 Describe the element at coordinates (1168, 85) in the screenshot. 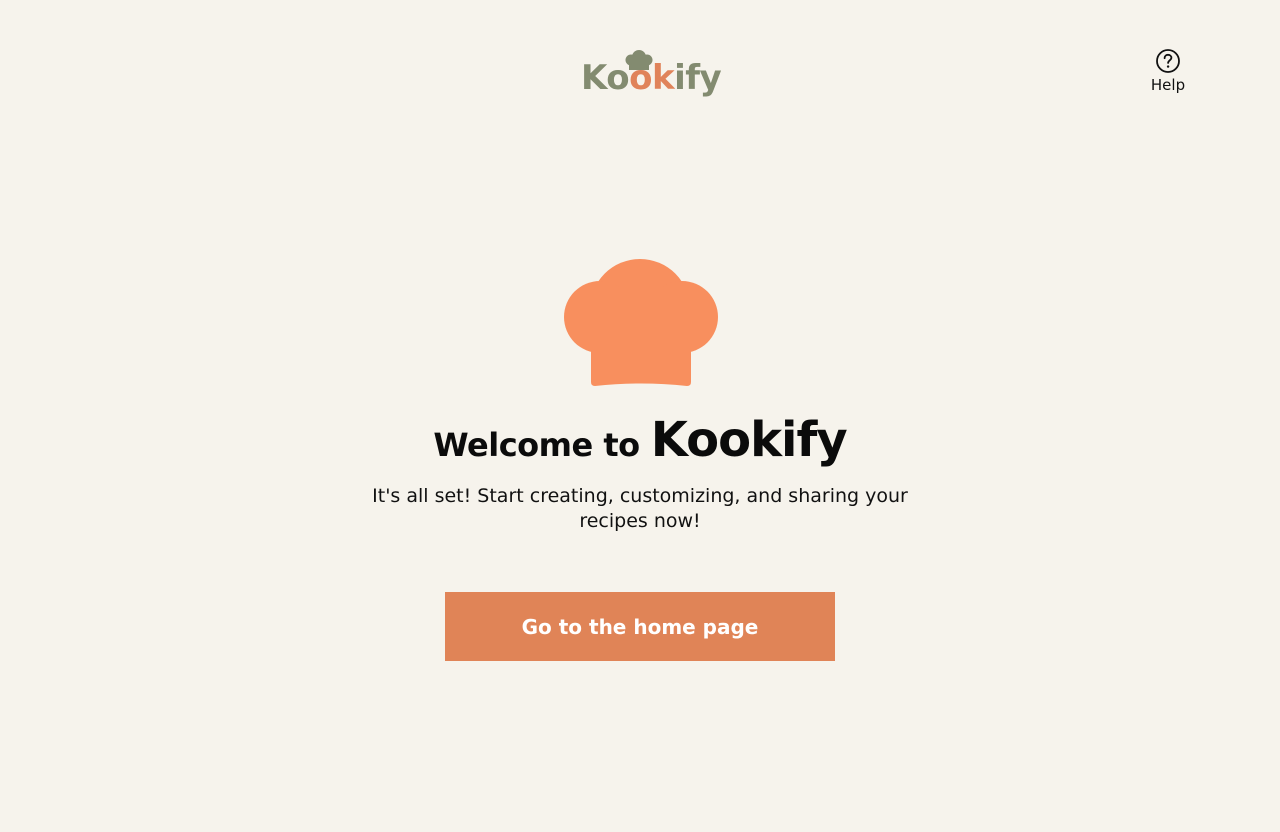

I see `help-label: Help` at that location.